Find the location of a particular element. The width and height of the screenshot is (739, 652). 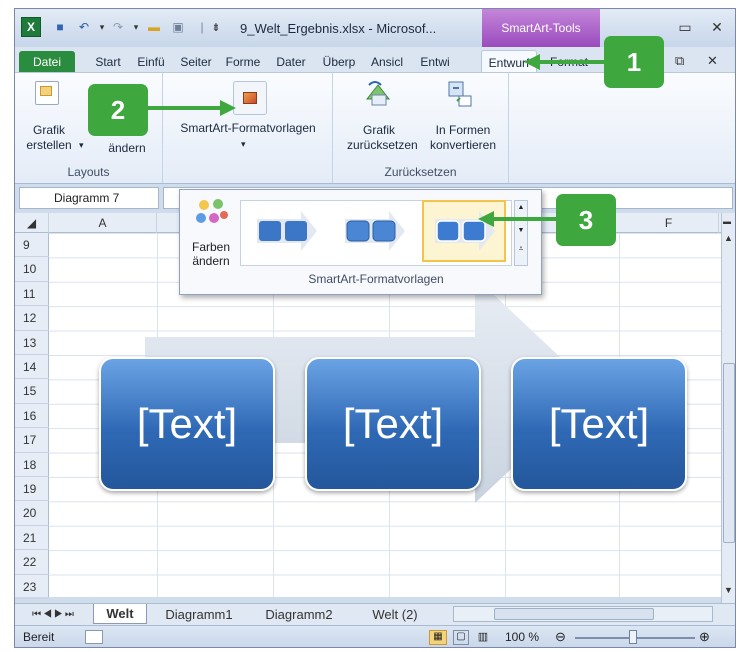

sheet-tab-welt: Welt is located at coordinates (120, 614).